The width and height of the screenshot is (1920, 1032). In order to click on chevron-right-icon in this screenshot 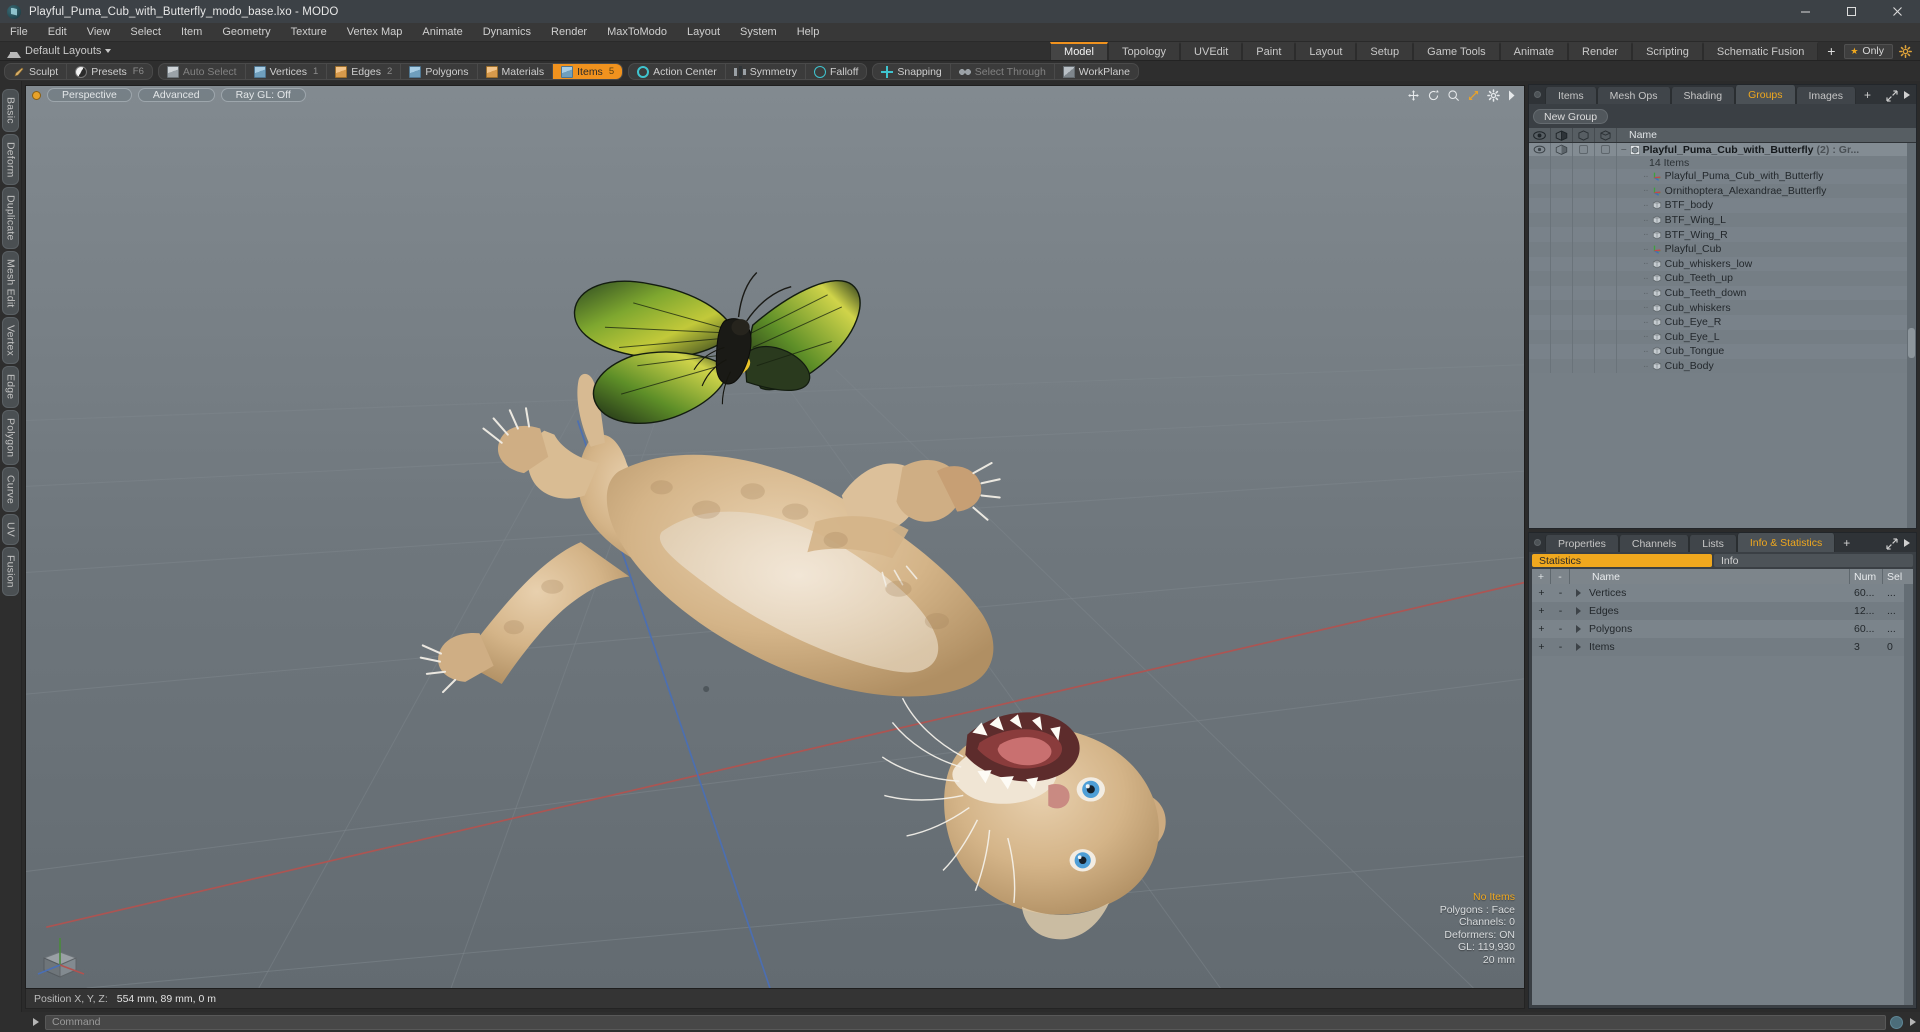, I will do `click(1511, 95)`.